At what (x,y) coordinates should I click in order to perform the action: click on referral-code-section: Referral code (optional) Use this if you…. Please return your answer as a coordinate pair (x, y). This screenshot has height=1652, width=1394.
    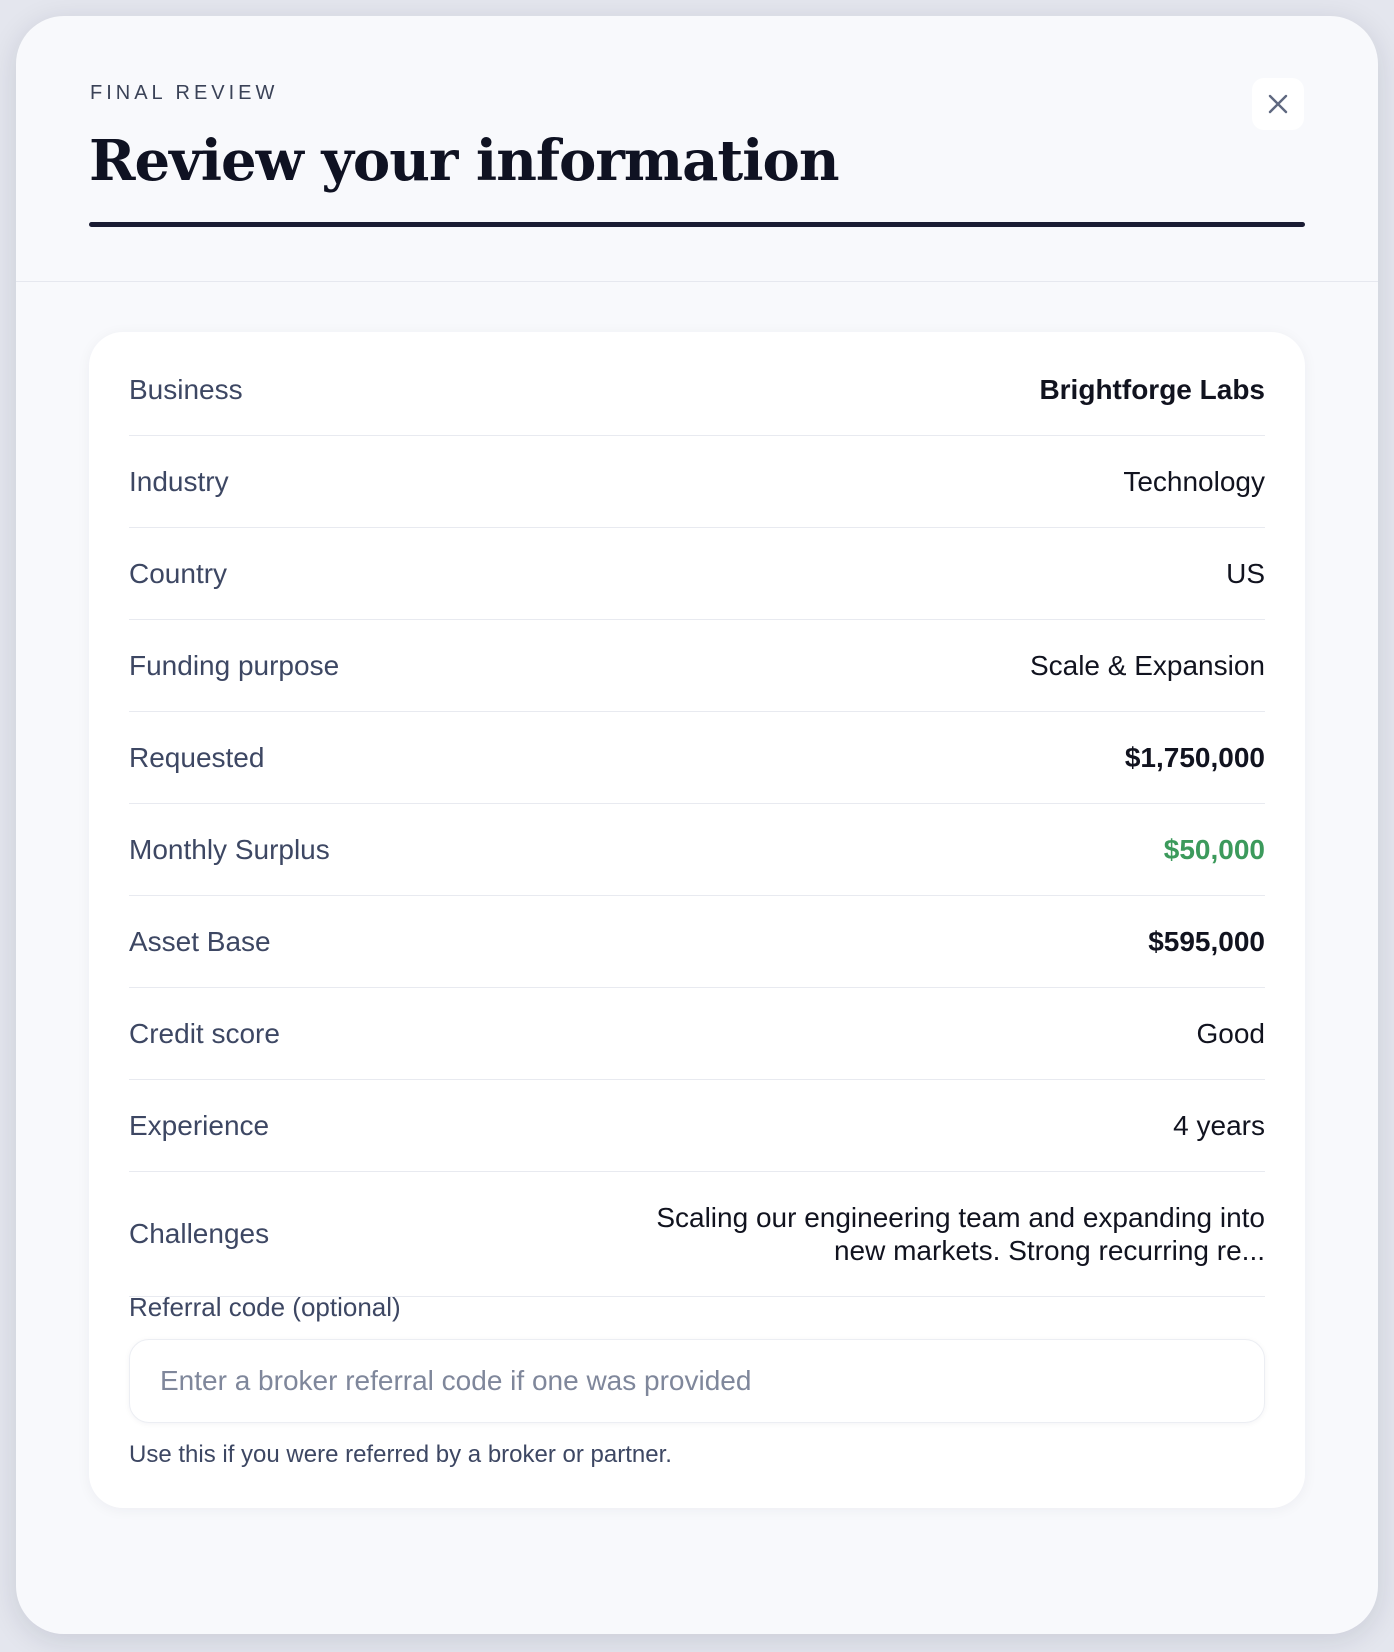
    Looking at the image, I should click on (697, 1380).